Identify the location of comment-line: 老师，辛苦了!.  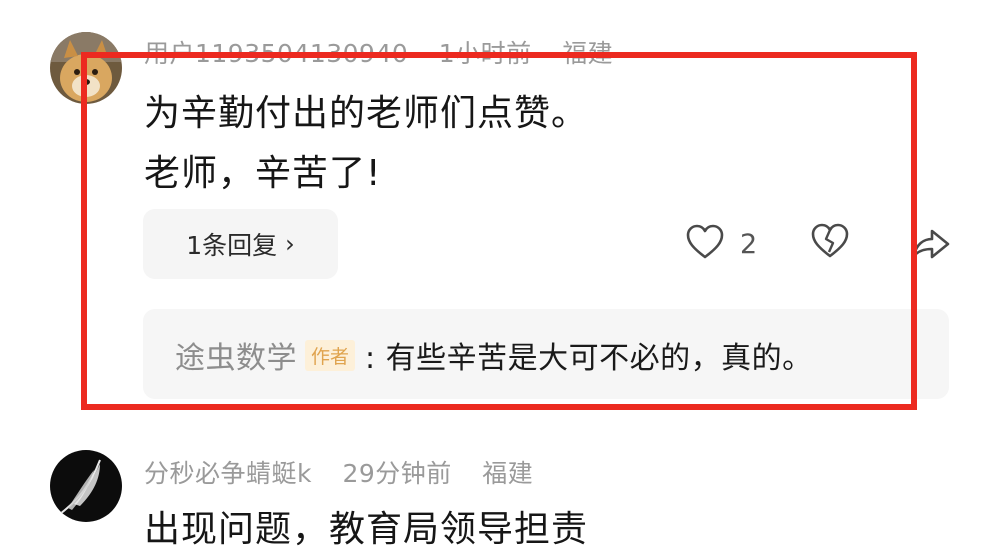
(263, 173).